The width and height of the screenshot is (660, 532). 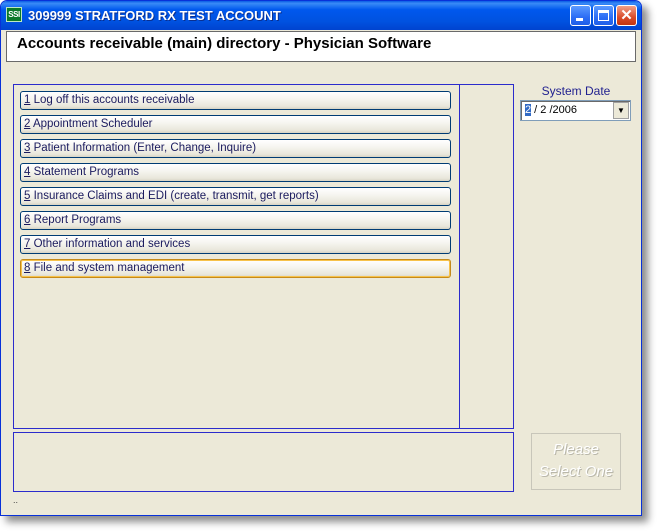 What do you see at coordinates (85, 172) in the screenshot?
I see `menu-item-label: Statement Programs` at bounding box center [85, 172].